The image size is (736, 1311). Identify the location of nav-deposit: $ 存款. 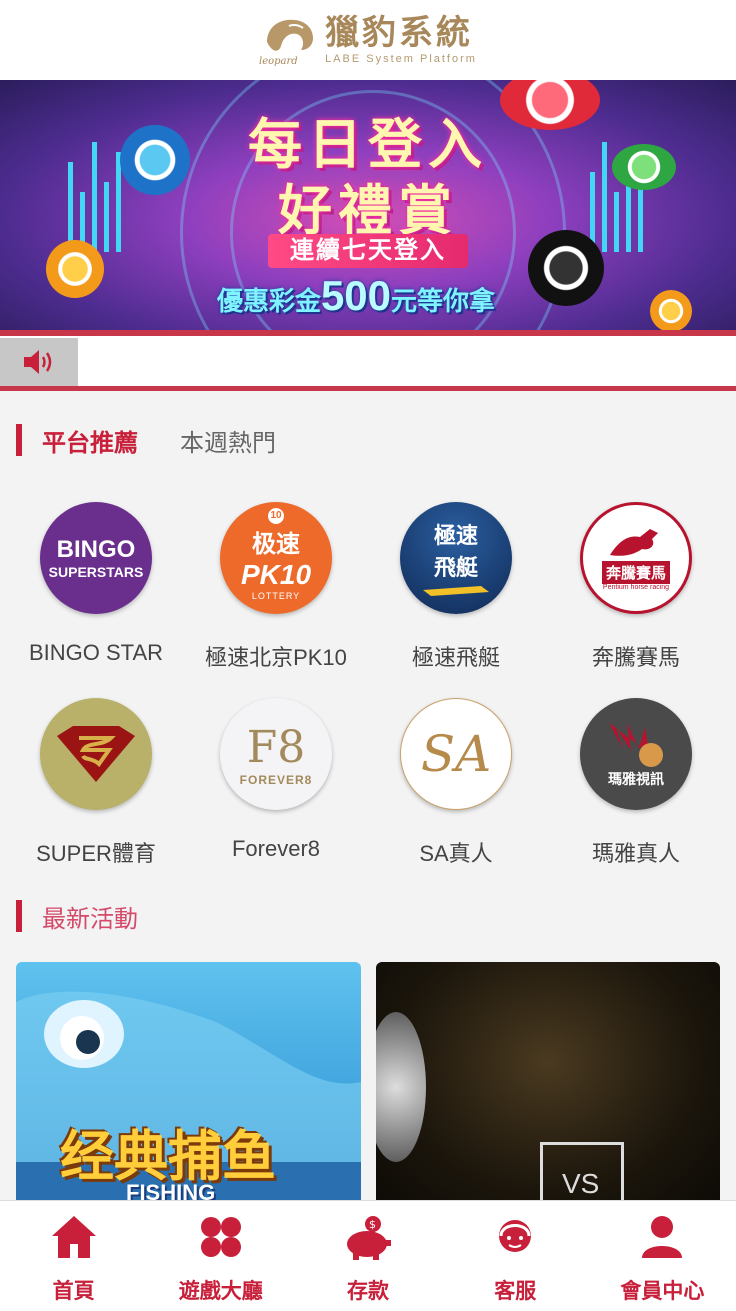
(367, 1256).